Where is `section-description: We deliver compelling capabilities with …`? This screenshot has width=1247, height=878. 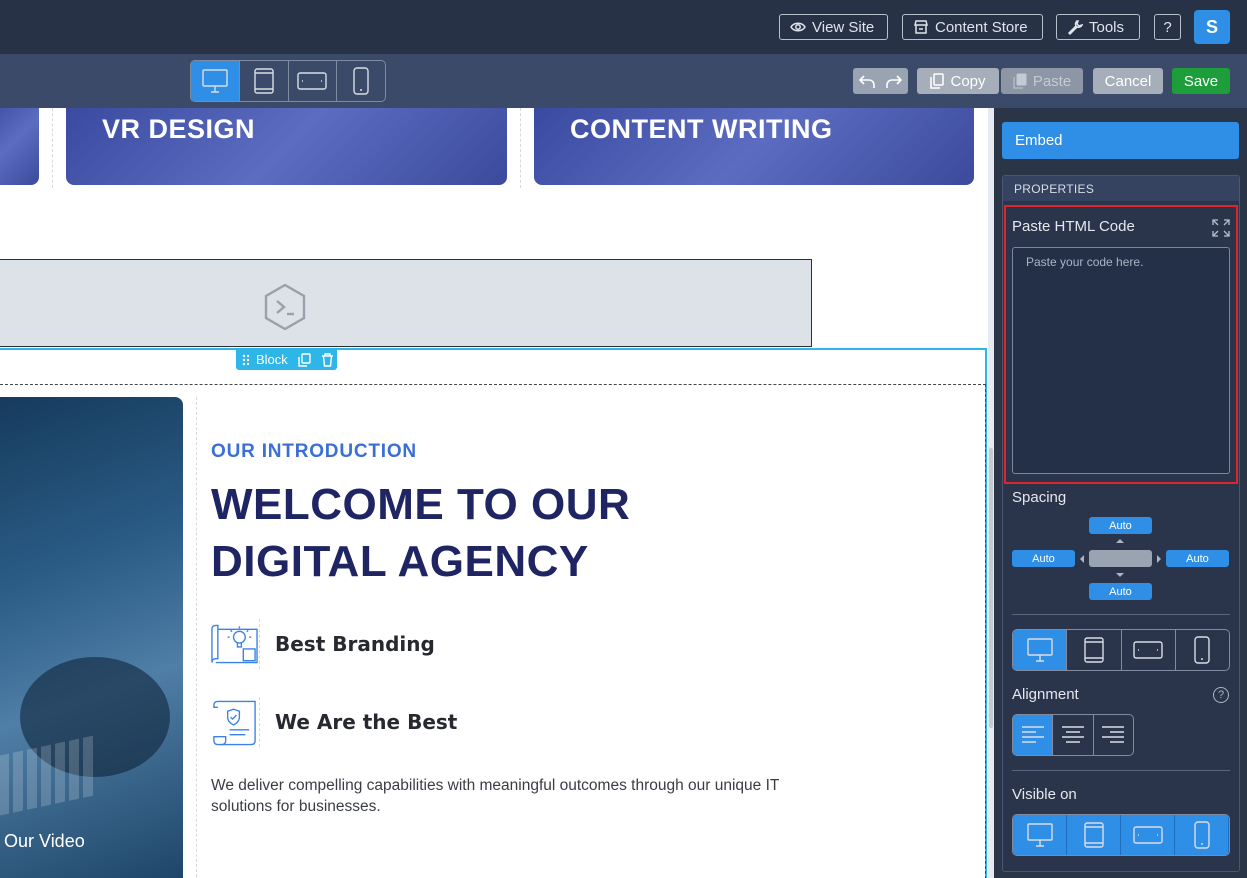 section-description: We deliver compelling capabilities with … is located at coordinates (495, 796).